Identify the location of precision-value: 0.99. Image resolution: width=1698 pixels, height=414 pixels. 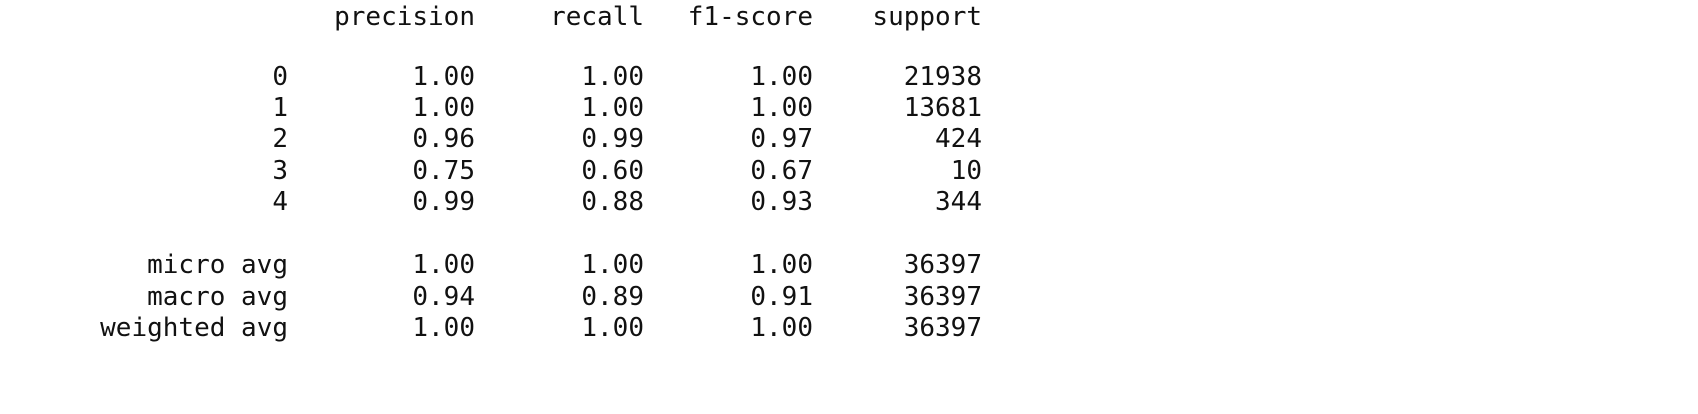
(443, 202).